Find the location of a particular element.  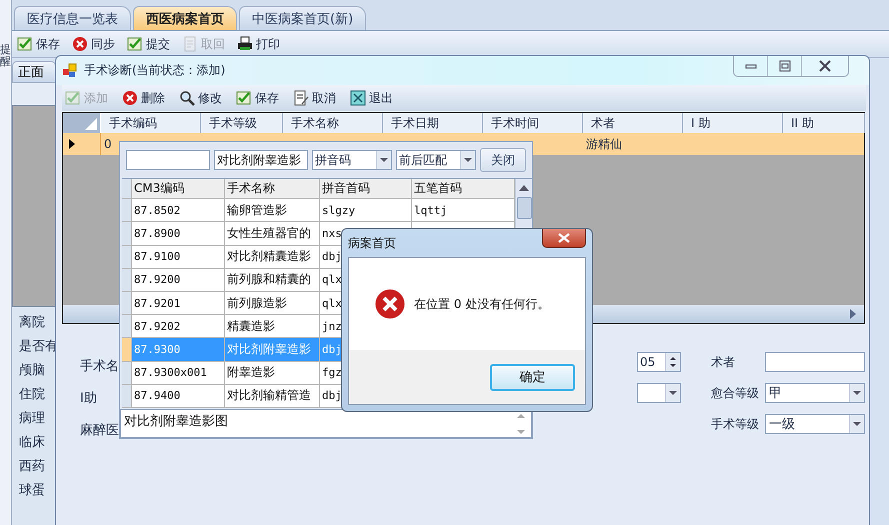

field-label: 愈合等级 is located at coordinates (735, 393).